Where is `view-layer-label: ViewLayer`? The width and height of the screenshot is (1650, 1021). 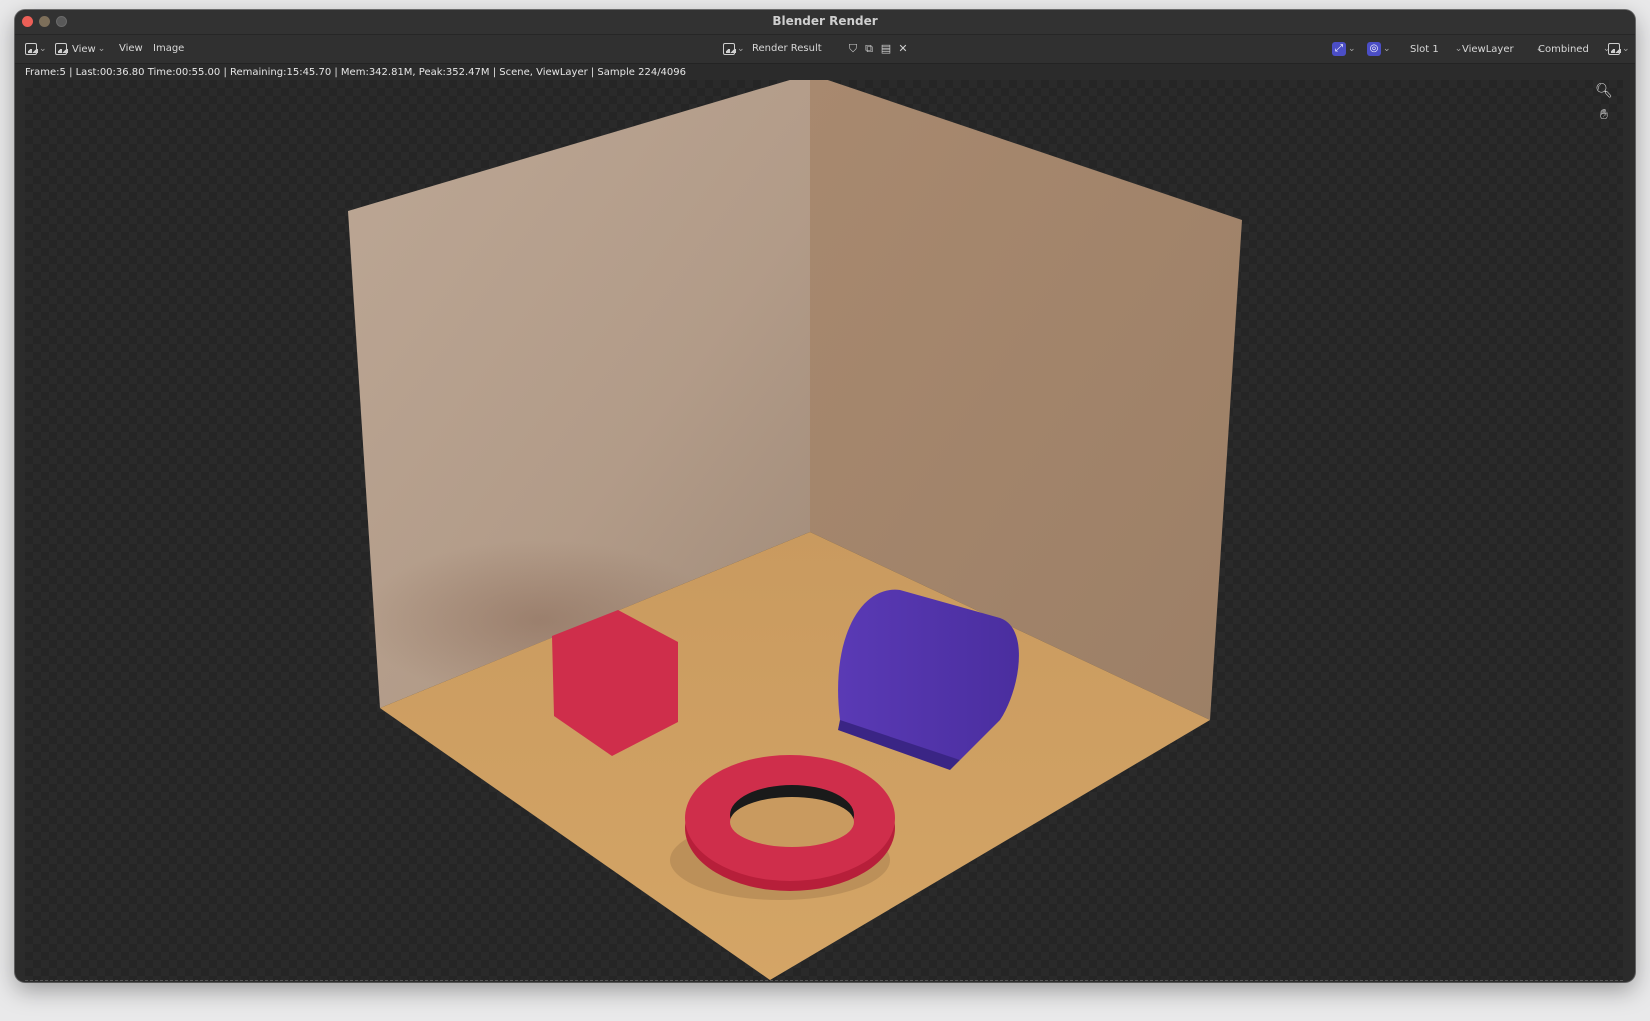
view-layer-label: ViewLayer is located at coordinates (1488, 49).